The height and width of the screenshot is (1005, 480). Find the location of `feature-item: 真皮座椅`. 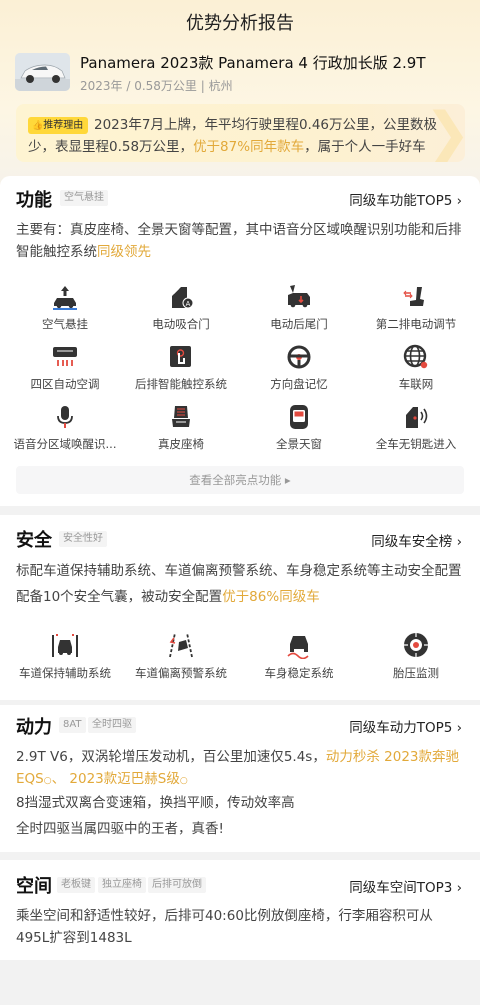

feature-item: 真皮座椅 is located at coordinates (181, 428).